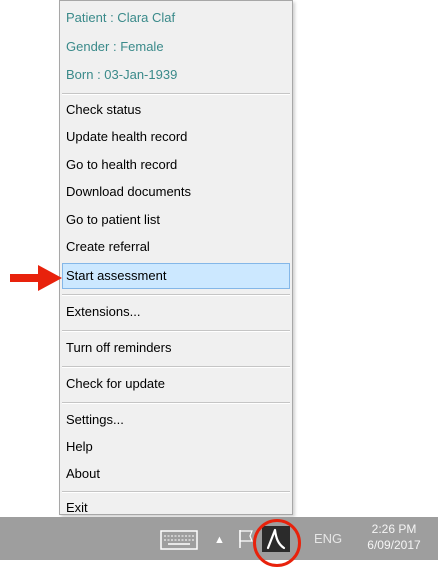 The image size is (438, 567). I want to click on menu-item-check-status: Check status, so click(176, 110).